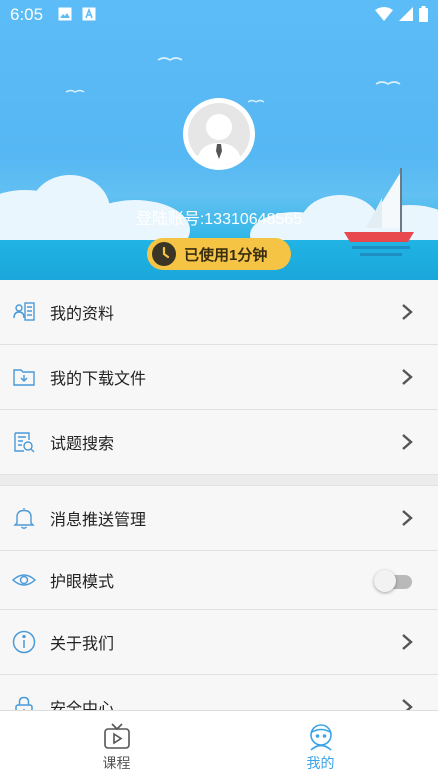 The height and width of the screenshot is (779, 438). I want to click on tab-courses: 课程, so click(116, 745).